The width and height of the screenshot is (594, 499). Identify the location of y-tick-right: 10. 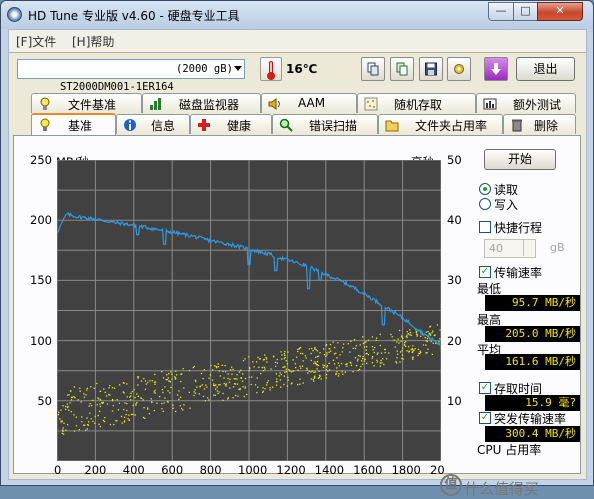
(454, 401).